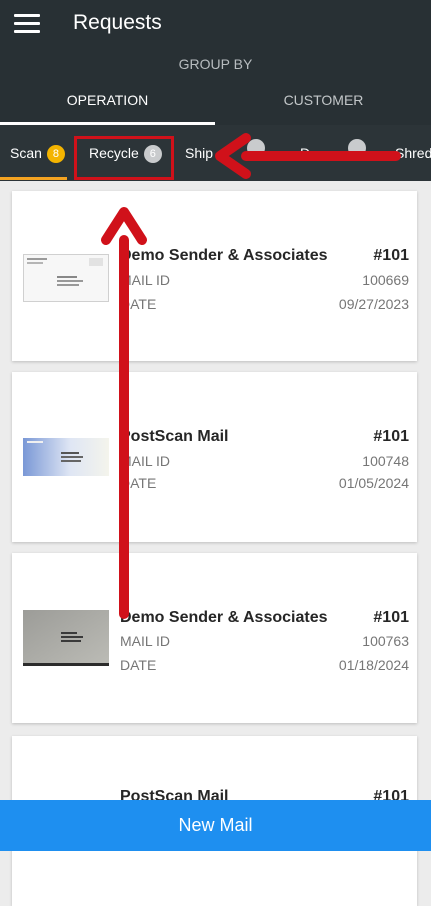  What do you see at coordinates (385, 461) in the screenshot?
I see `mail-id-value: 100748` at bounding box center [385, 461].